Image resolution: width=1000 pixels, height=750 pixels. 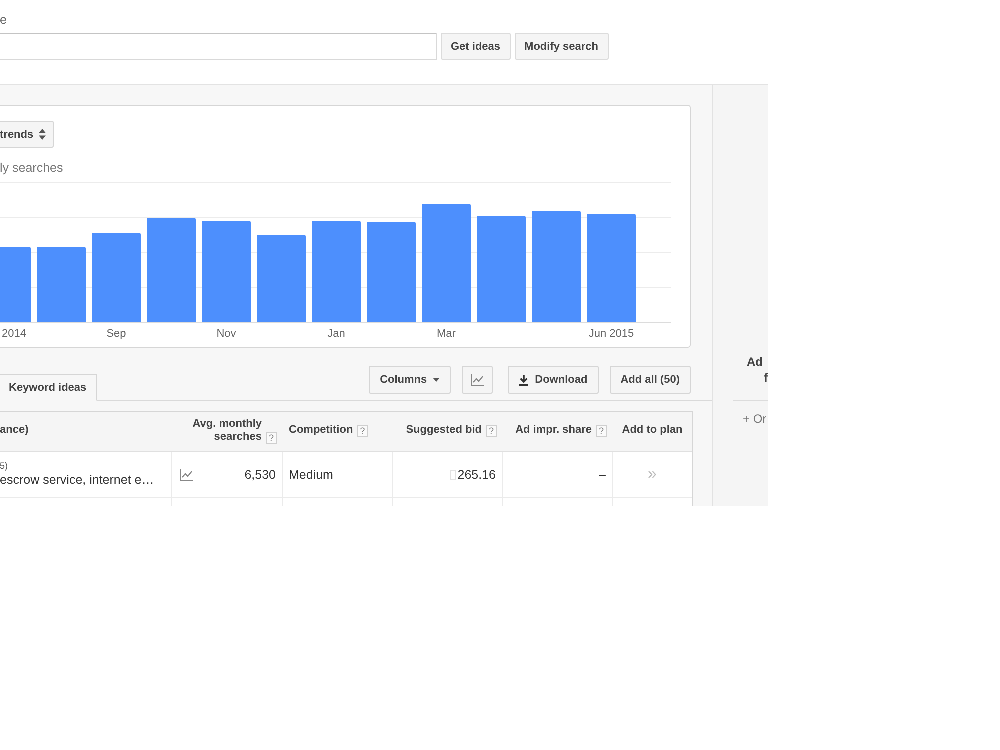 What do you see at coordinates (755, 419) in the screenshot?
I see `panel-link: + Or` at bounding box center [755, 419].